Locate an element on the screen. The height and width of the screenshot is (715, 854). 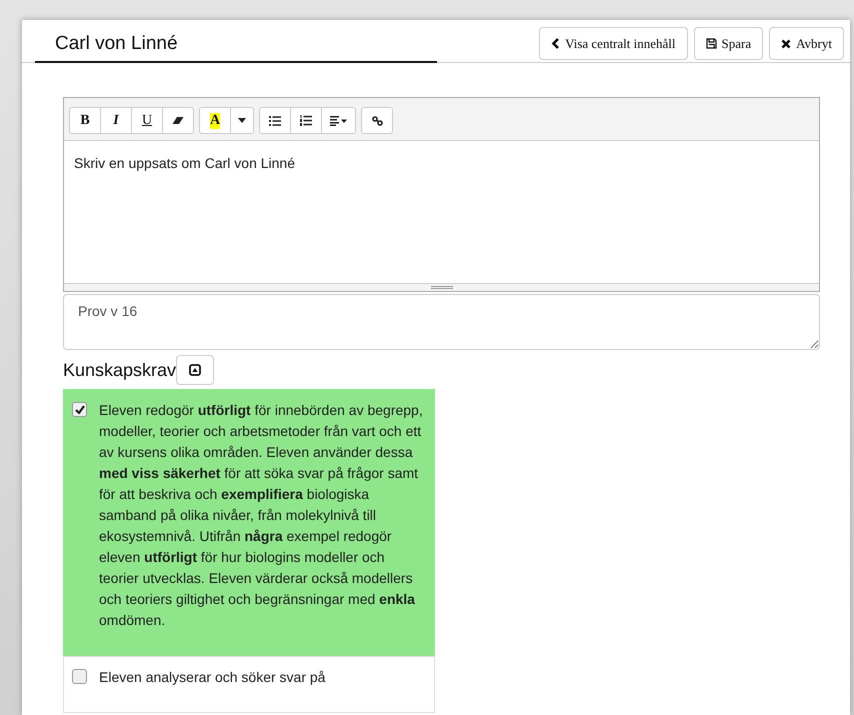
resize-grip is located at coordinates (441, 287).